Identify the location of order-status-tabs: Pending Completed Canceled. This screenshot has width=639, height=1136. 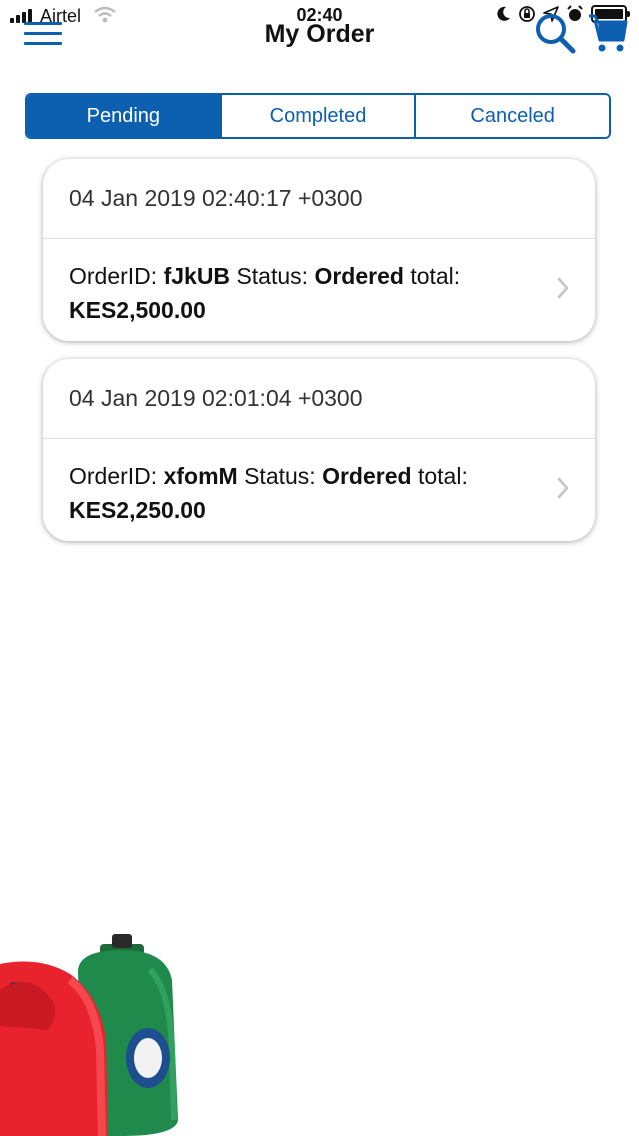
(318, 116).